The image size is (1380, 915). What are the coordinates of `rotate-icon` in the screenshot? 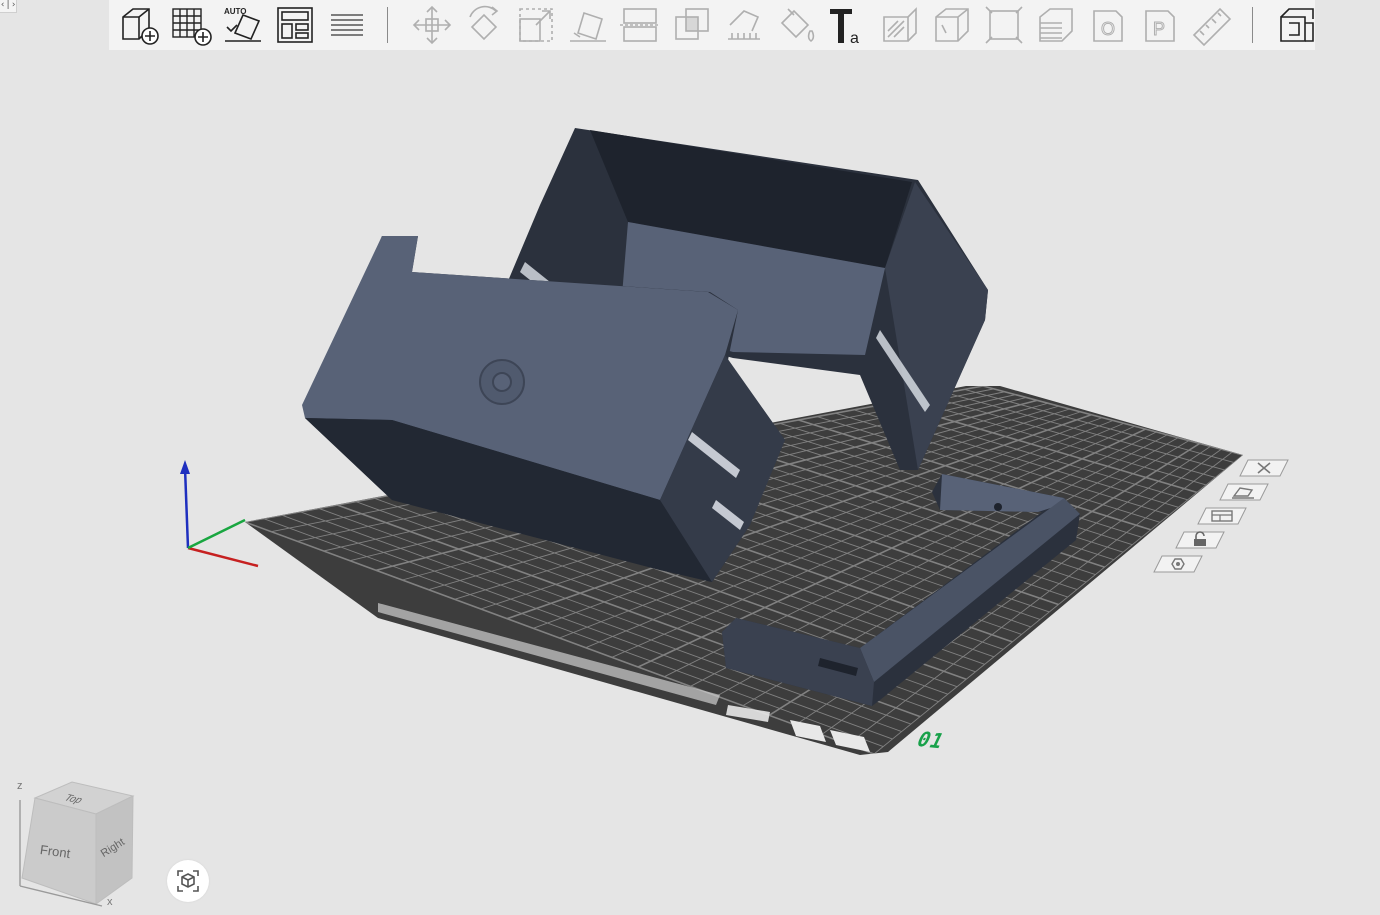 It's located at (484, 23).